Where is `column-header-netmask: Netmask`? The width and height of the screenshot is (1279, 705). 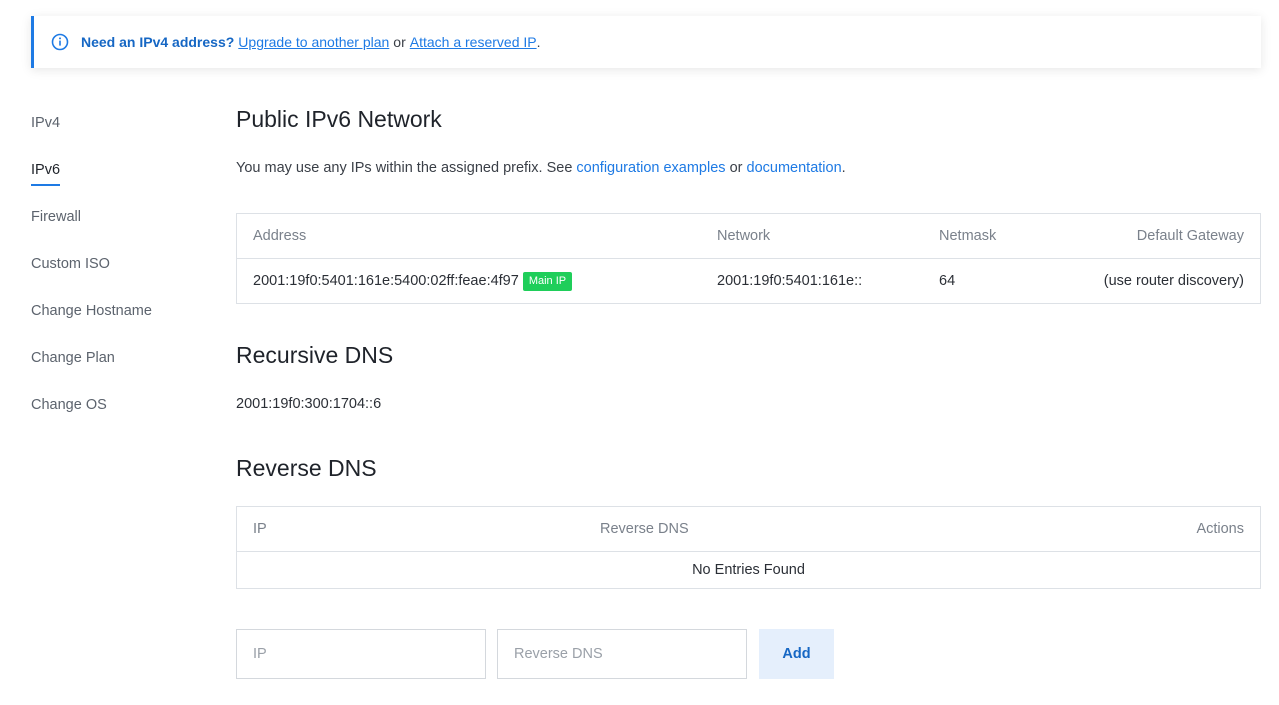 column-header-netmask: Netmask is located at coordinates (968, 236).